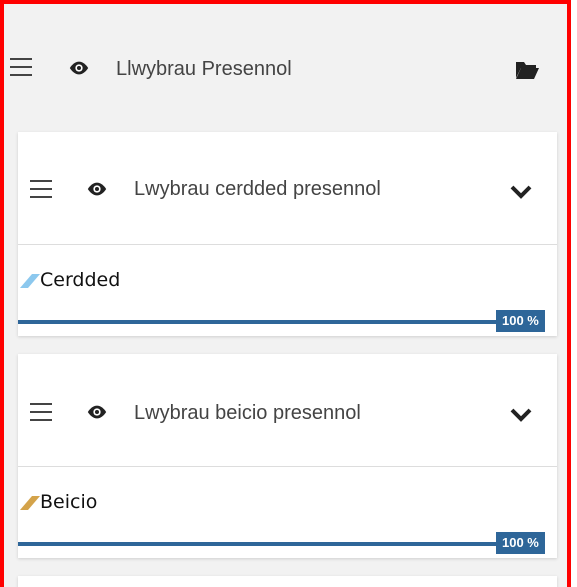 The width and height of the screenshot is (577, 587). Describe the element at coordinates (204, 69) in the screenshot. I see `group-title: Llwybrau Presennol` at that location.